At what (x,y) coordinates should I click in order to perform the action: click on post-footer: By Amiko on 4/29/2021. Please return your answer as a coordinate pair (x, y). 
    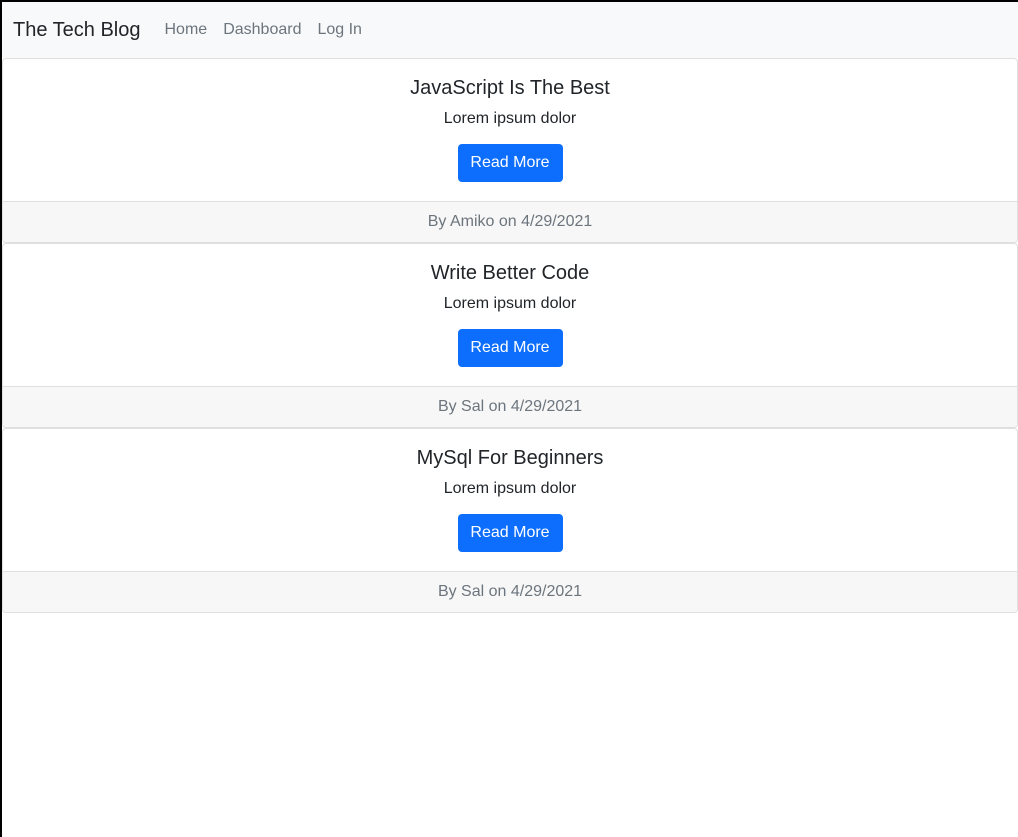
    Looking at the image, I should click on (510, 221).